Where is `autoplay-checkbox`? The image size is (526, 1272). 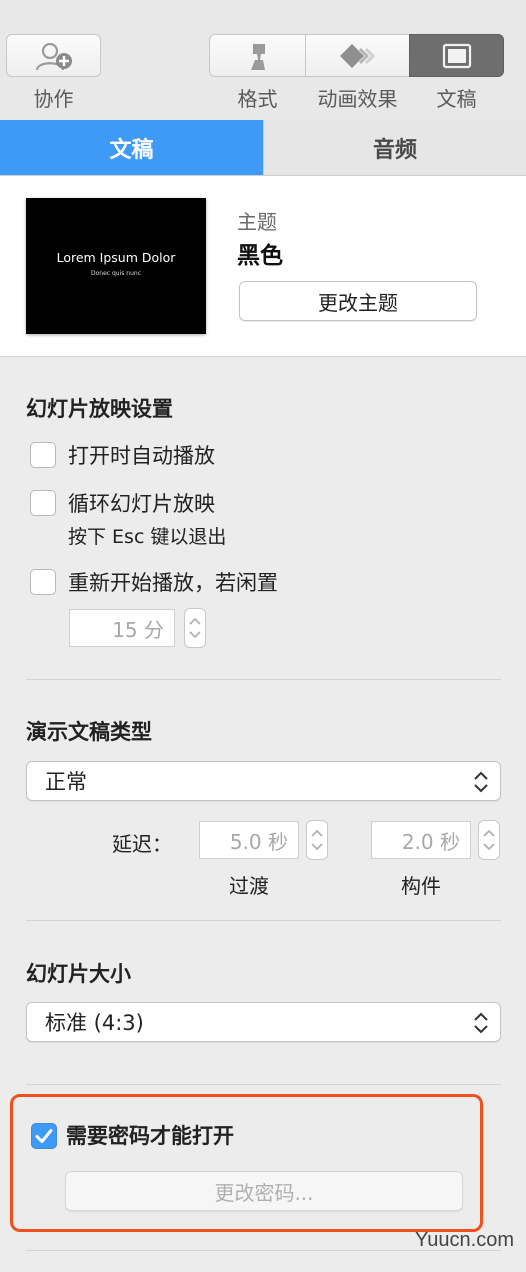
autoplay-checkbox is located at coordinates (43, 455).